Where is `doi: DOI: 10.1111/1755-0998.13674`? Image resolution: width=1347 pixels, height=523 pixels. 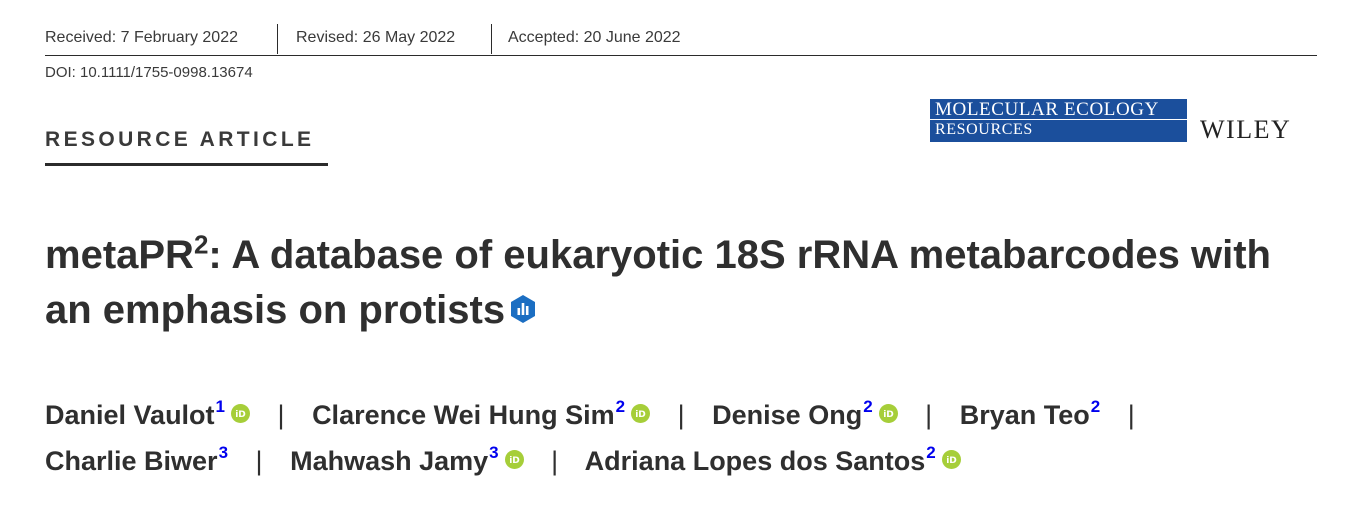 doi: DOI: 10.1111/1755-0998.13674 is located at coordinates (149, 72).